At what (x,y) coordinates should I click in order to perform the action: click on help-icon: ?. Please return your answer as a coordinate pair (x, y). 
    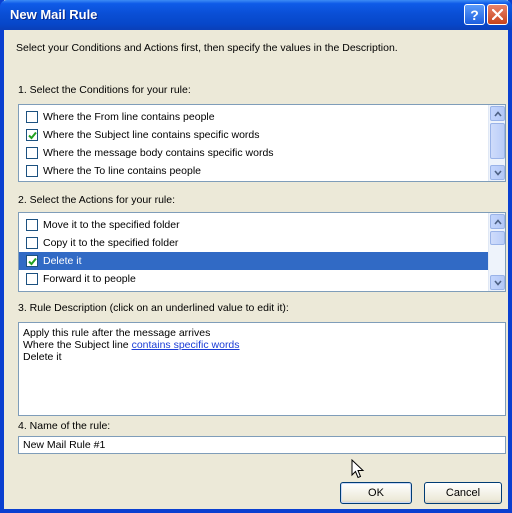
    Looking at the image, I should click on (474, 14).